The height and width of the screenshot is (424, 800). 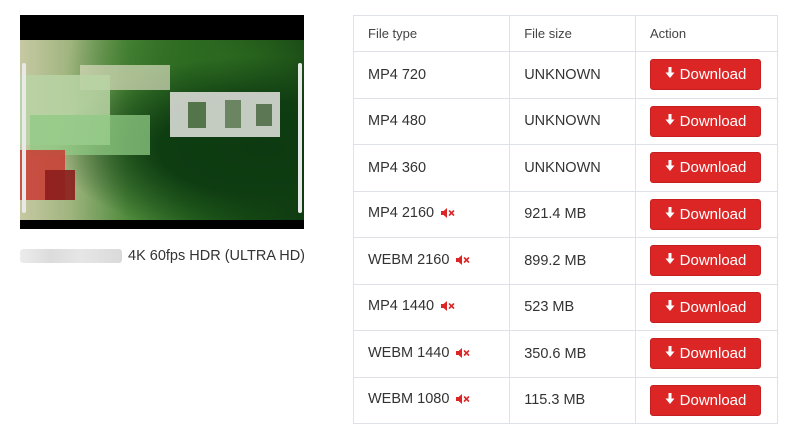 I want to click on table-row: MP4 480 UNKNOWN Download, so click(x=565, y=121).